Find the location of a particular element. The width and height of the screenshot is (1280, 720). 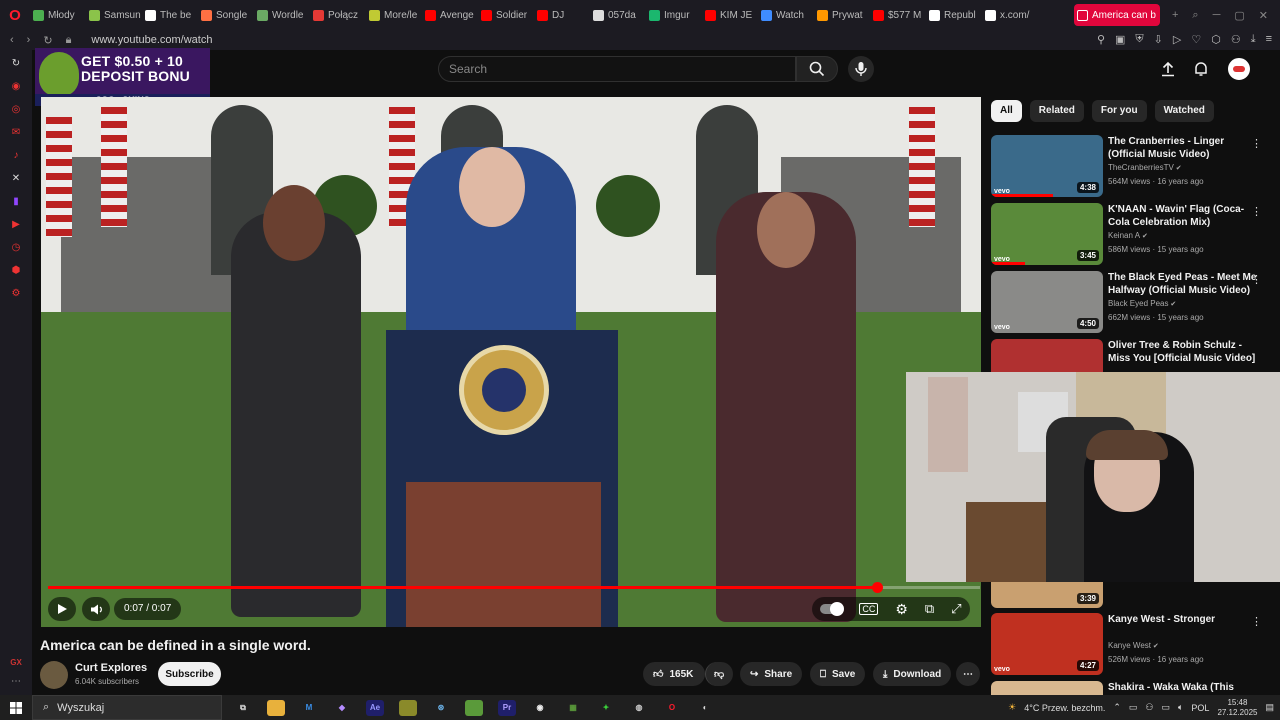

tab: Watch is located at coordinates (786, 15).